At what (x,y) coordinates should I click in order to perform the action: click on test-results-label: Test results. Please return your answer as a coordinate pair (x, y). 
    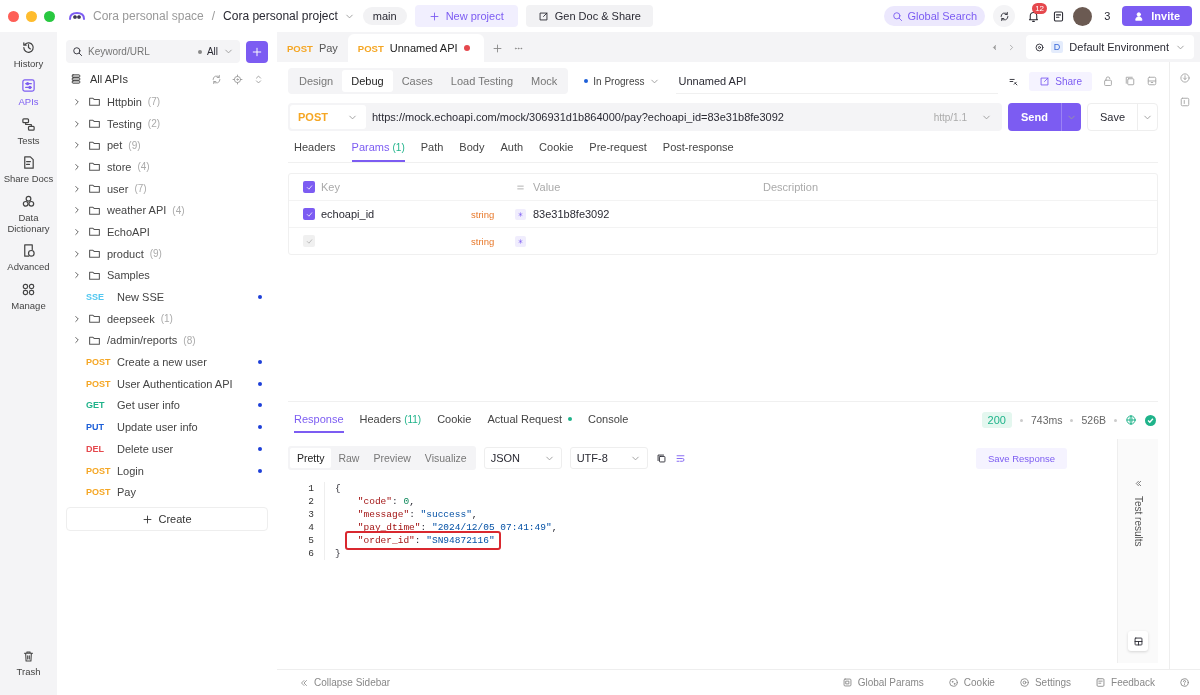
    Looking at the image, I should click on (1138, 521).